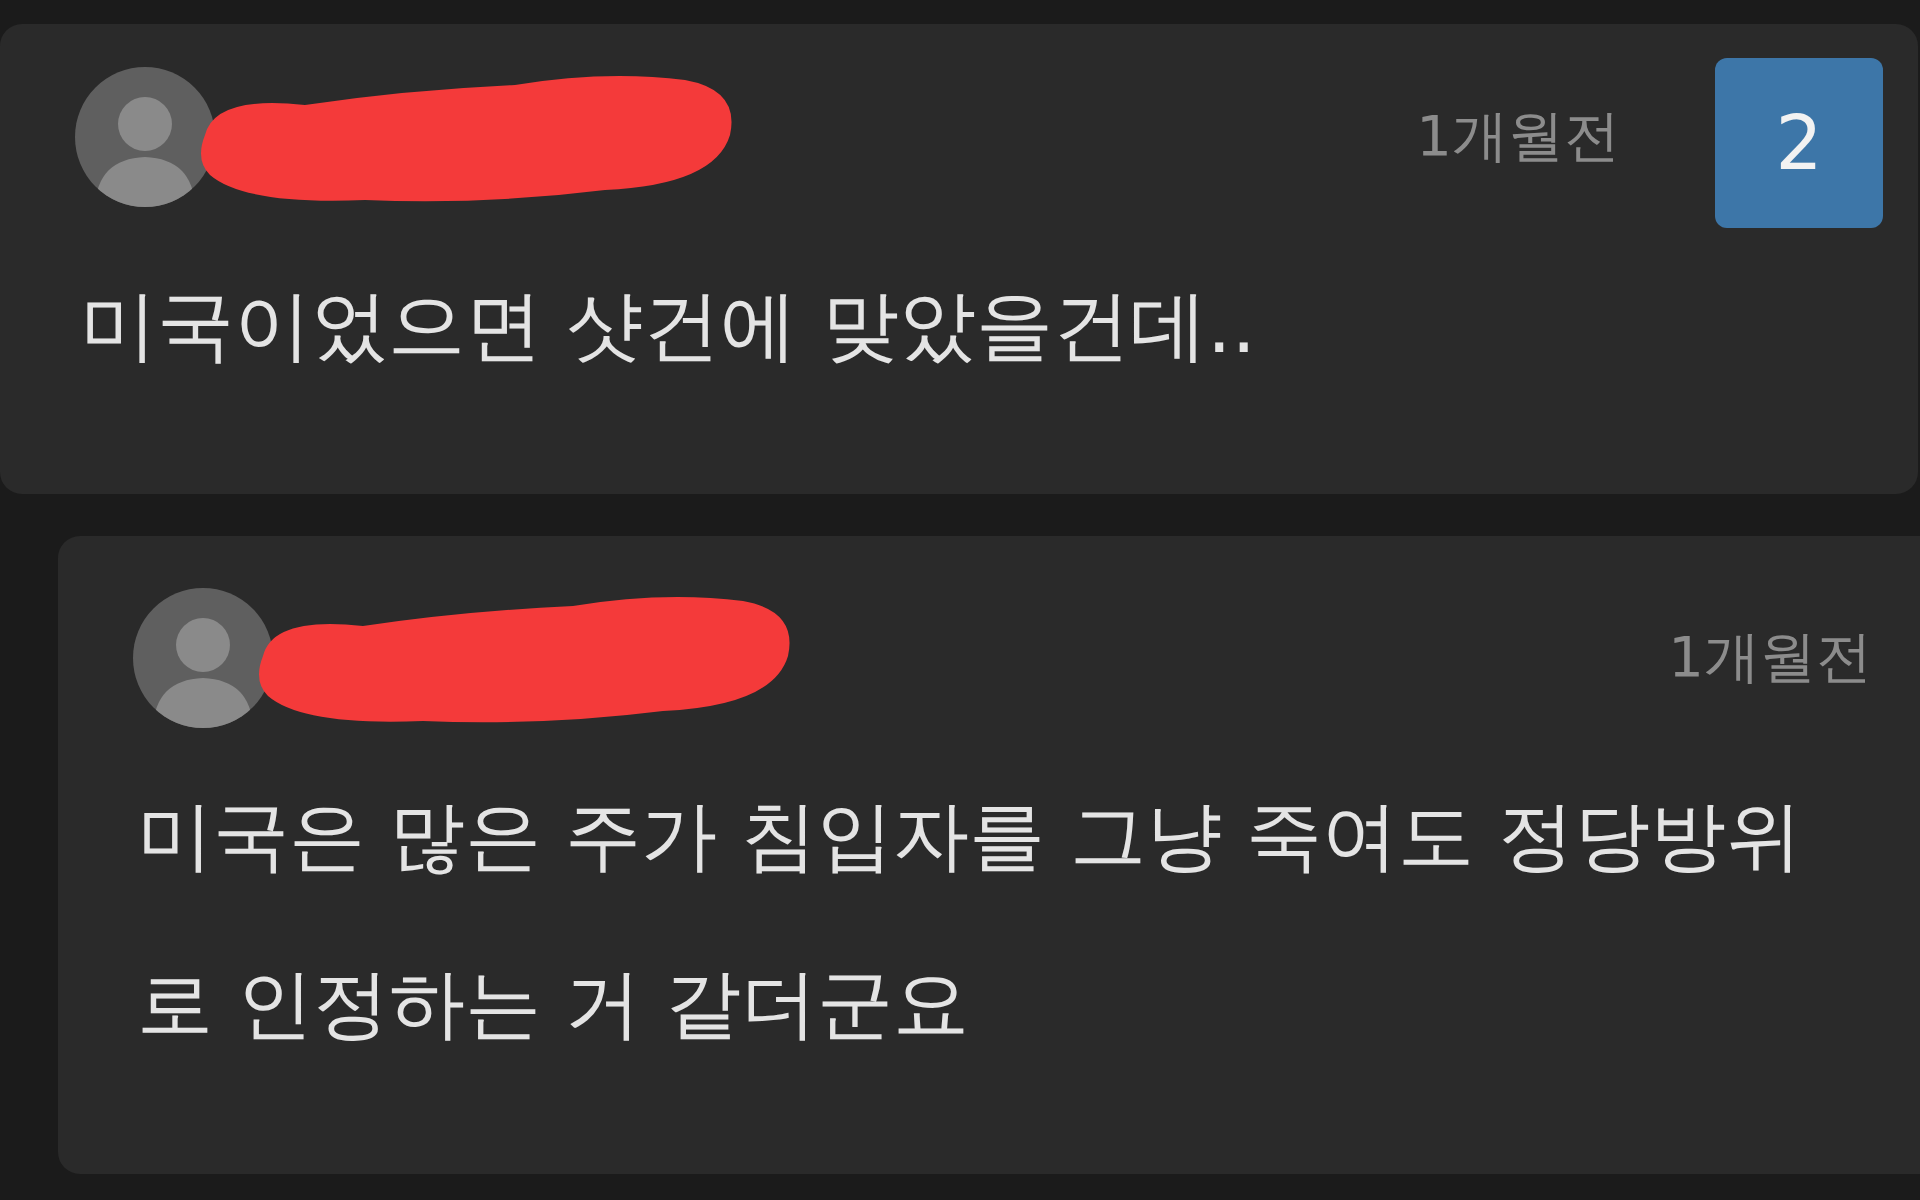  Describe the element at coordinates (1799, 143) in the screenshot. I see `reply-count-badge: 2` at that location.